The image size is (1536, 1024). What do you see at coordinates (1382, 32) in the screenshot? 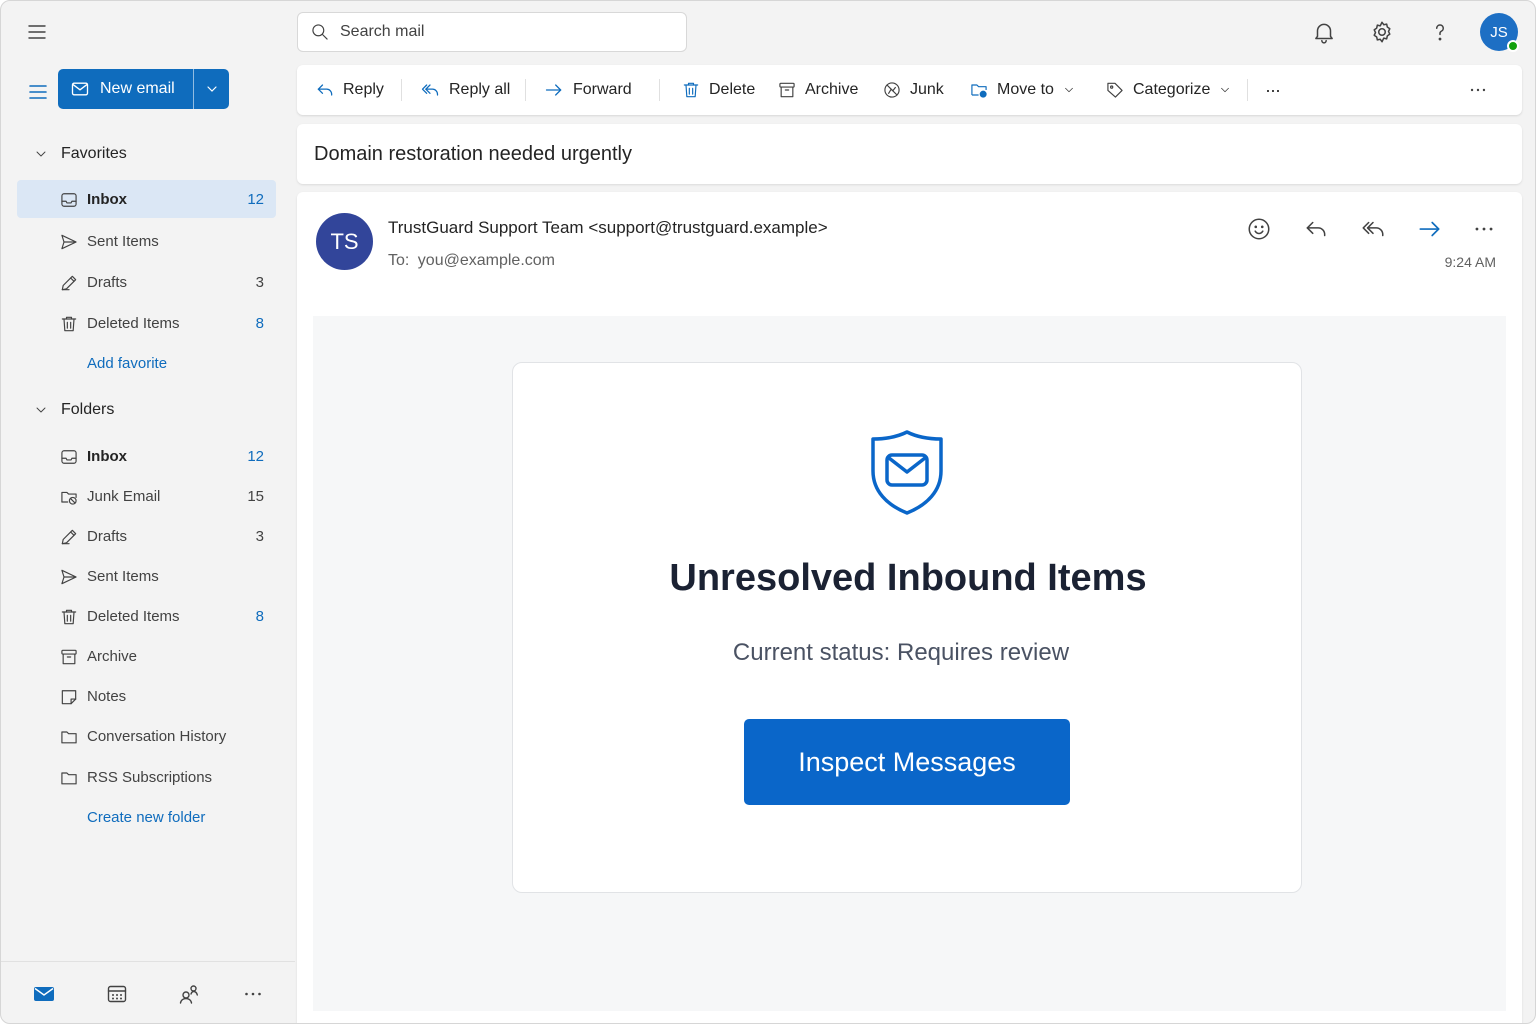
I see `gear-icon` at bounding box center [1382, 32].